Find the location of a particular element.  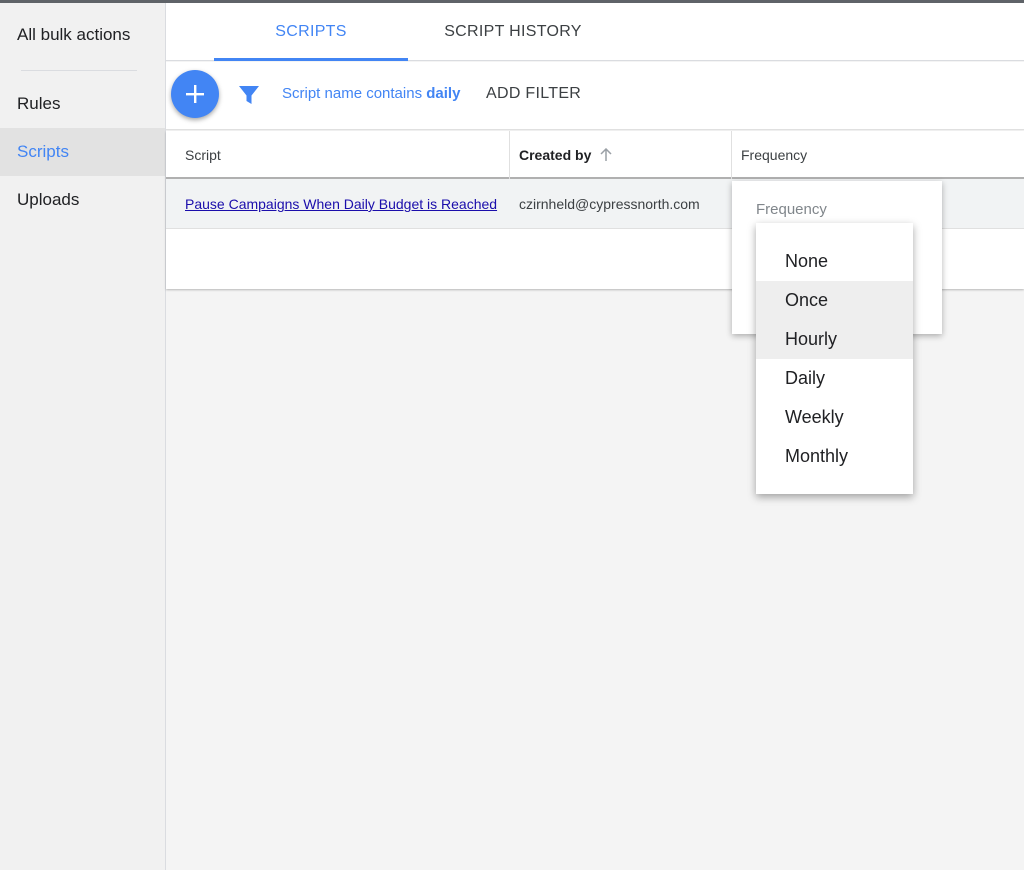

column-divider is located at coordinates (731, 155).